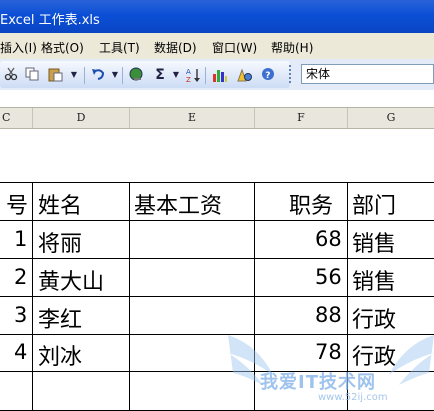 This screenshot has height=411, width=434. Describe the element at coordinates (74, 75) in the screenshot. I see `paste-dropdown-icon: ▼` at that location.